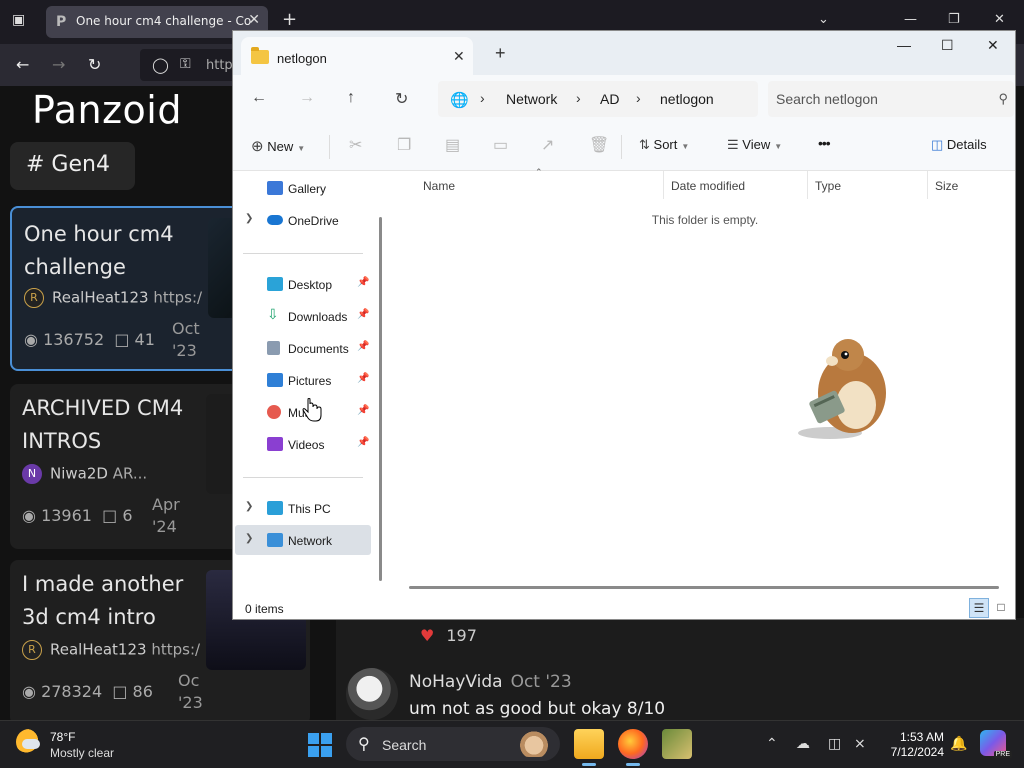  Describe the element at coordinates (351, 98) in the screenshot. I see `up-icon: ↑` at that location.